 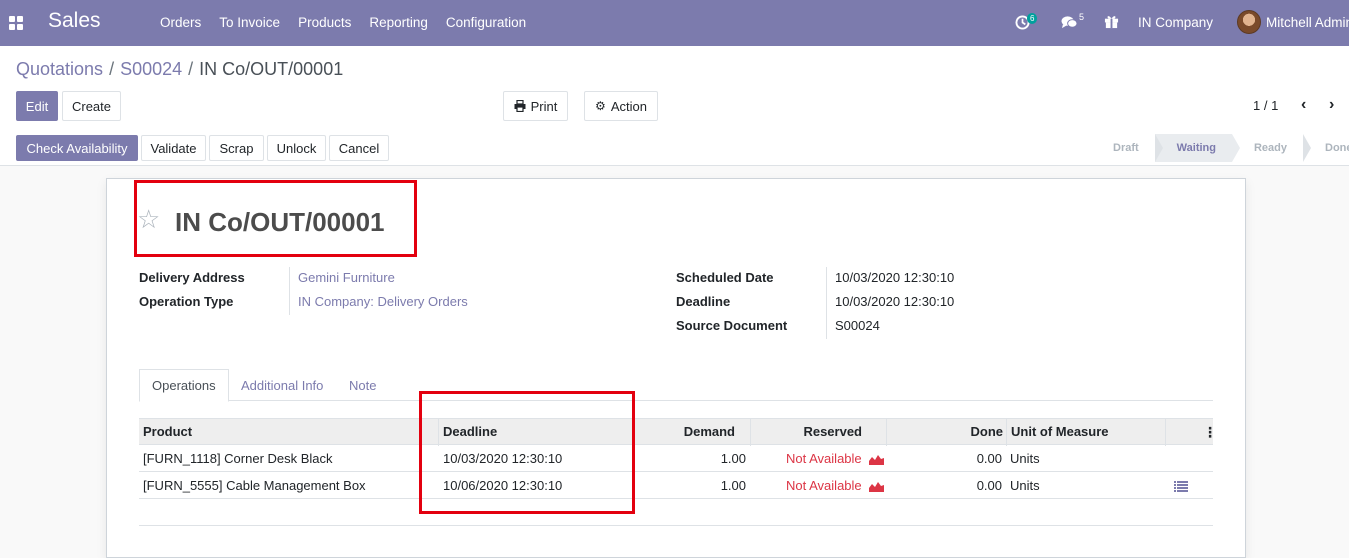 What do you see at coordinates (544, 106) in the screenshot?
I see `print-label: Print` at bounding box center [544, 106].